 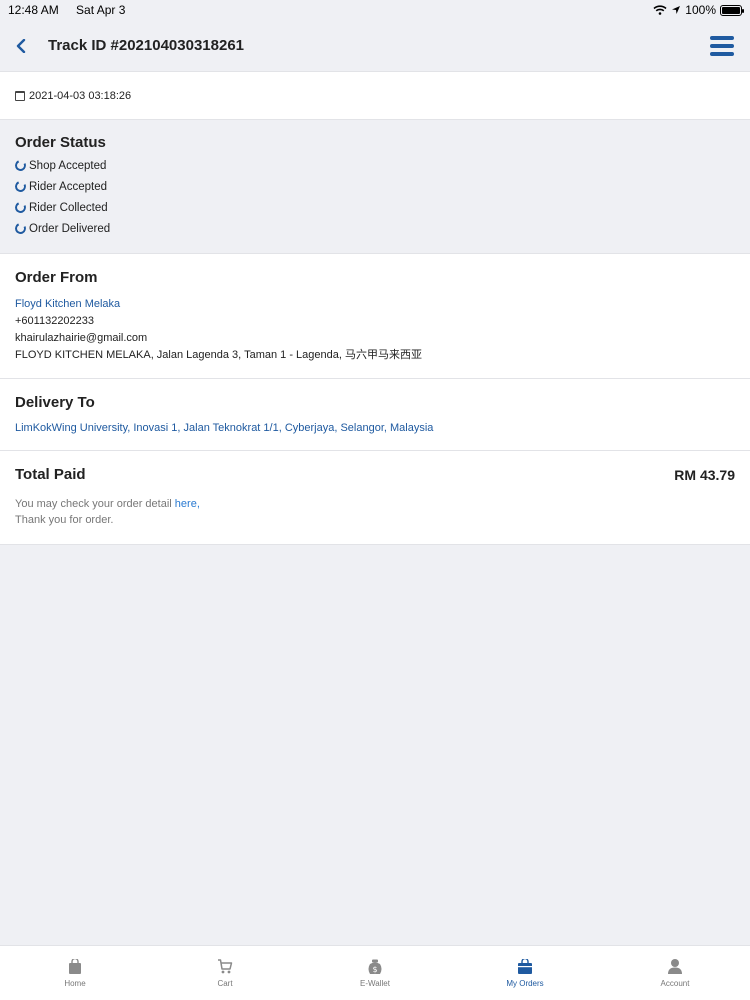 I want to click on tab-label: E-Wallet, so click(x=375, y=983).